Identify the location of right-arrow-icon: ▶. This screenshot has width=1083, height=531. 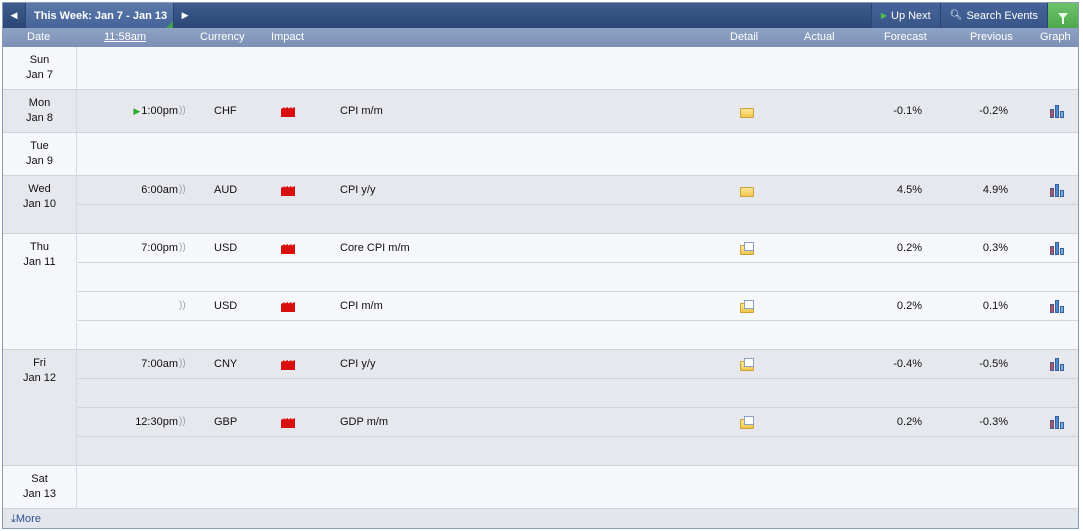
(185, 15).